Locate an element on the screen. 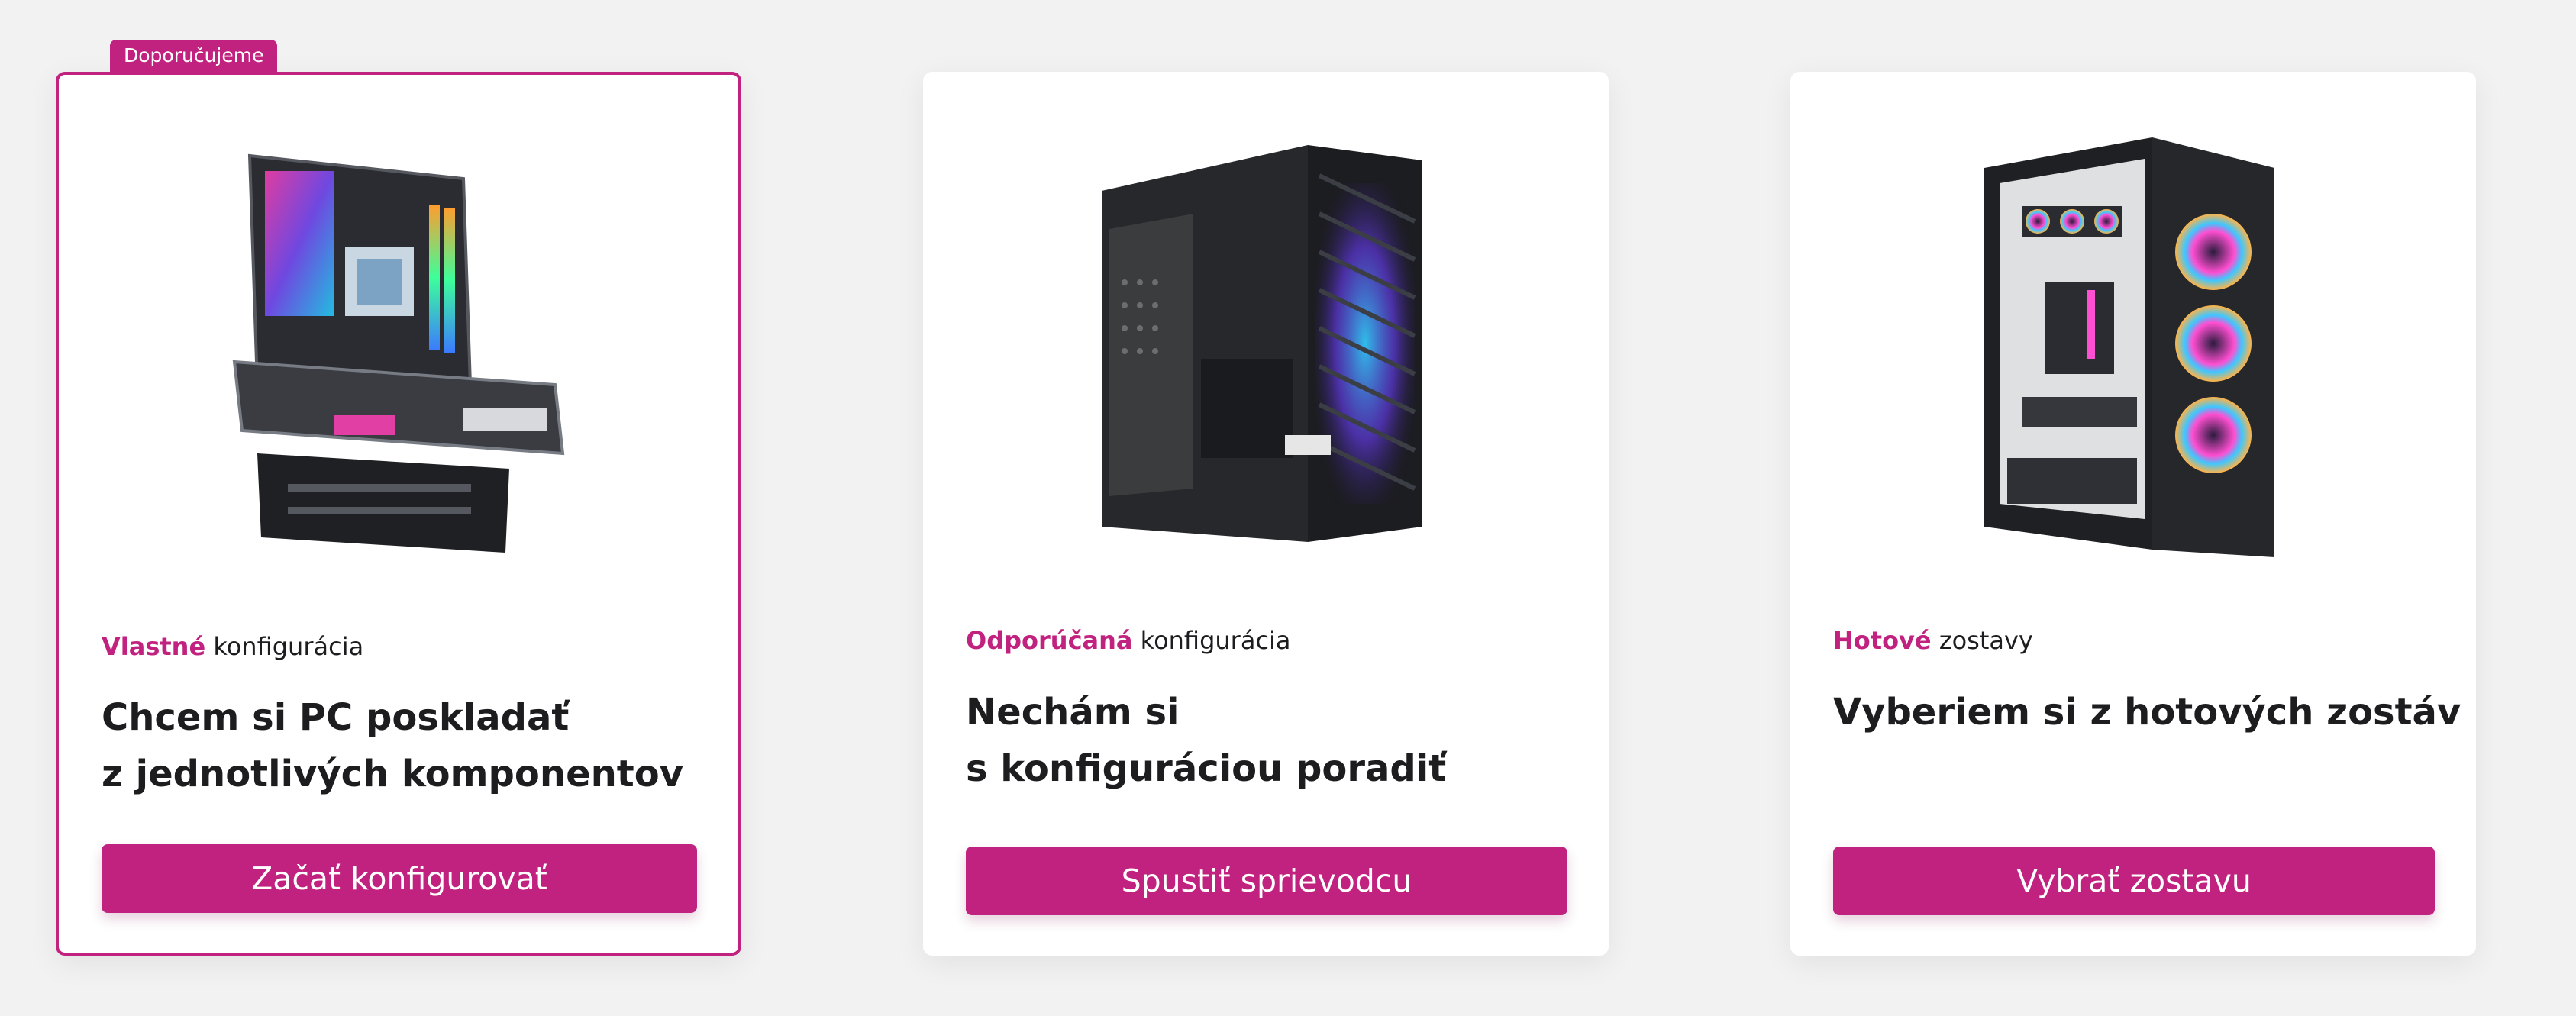  card-title-line-1: Chcem si PC poskladať is located at coordinates (336, 717).